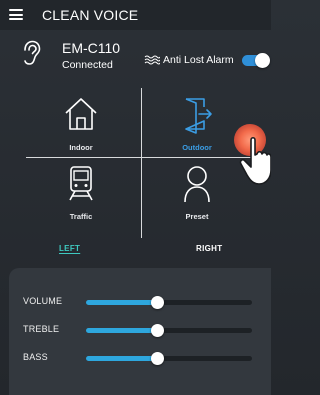 The height and width of the screenshot is (395, 320). Describe the element at coordinates (16, 14) in the screenshot. I see `hamburger-menu-icon` at that location.